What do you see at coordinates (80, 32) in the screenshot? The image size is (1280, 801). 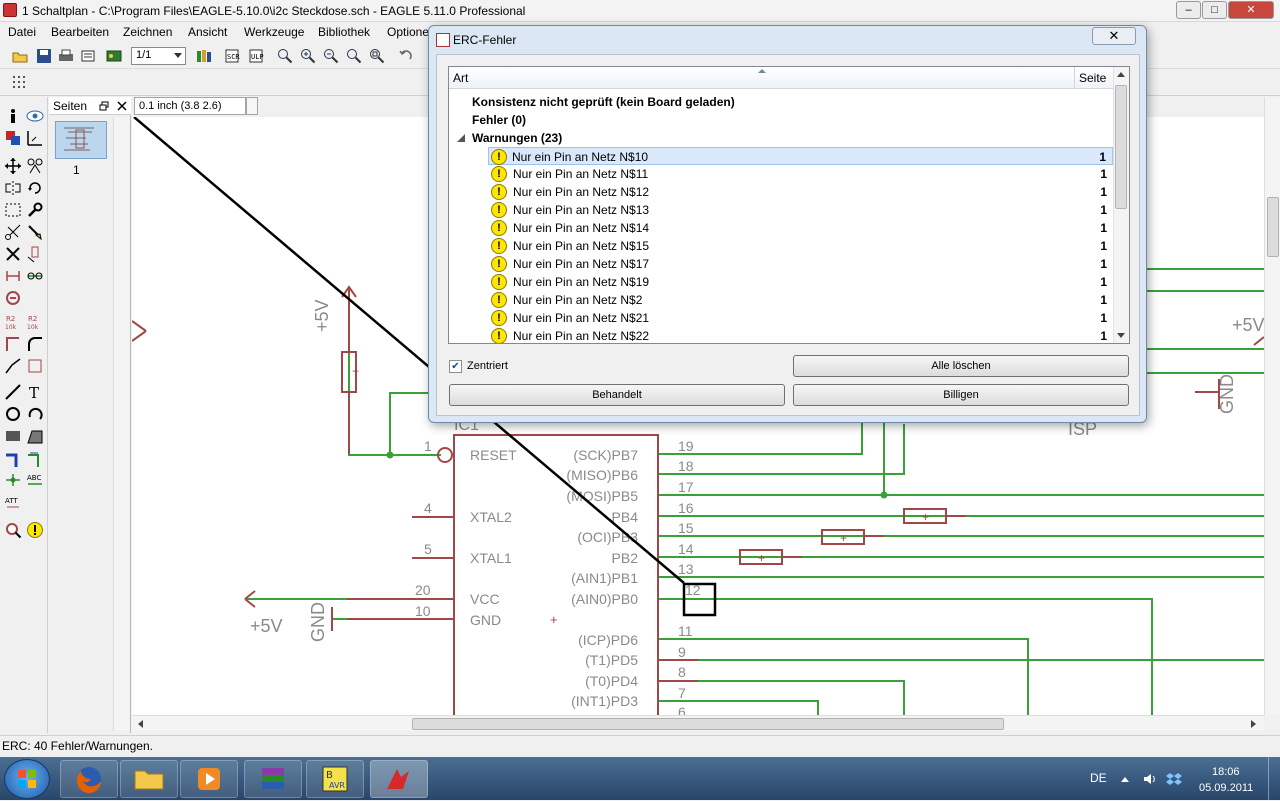 I see `menu-bearbeiten: Bearbeiten` at bounding box center [80, 32].